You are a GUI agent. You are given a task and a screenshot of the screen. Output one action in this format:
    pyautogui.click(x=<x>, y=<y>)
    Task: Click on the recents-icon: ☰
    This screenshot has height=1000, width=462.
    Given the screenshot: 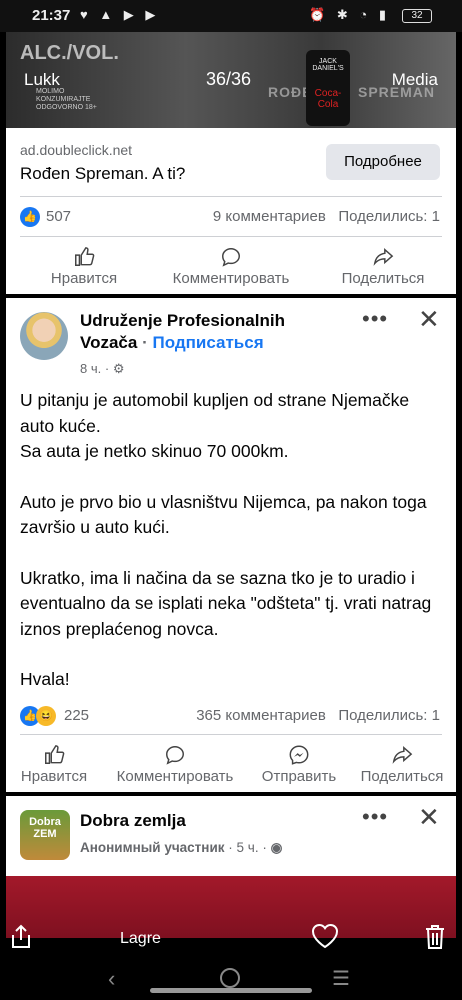 What is the action you would take?
    pyautogui.click(x=341, y=978)
    